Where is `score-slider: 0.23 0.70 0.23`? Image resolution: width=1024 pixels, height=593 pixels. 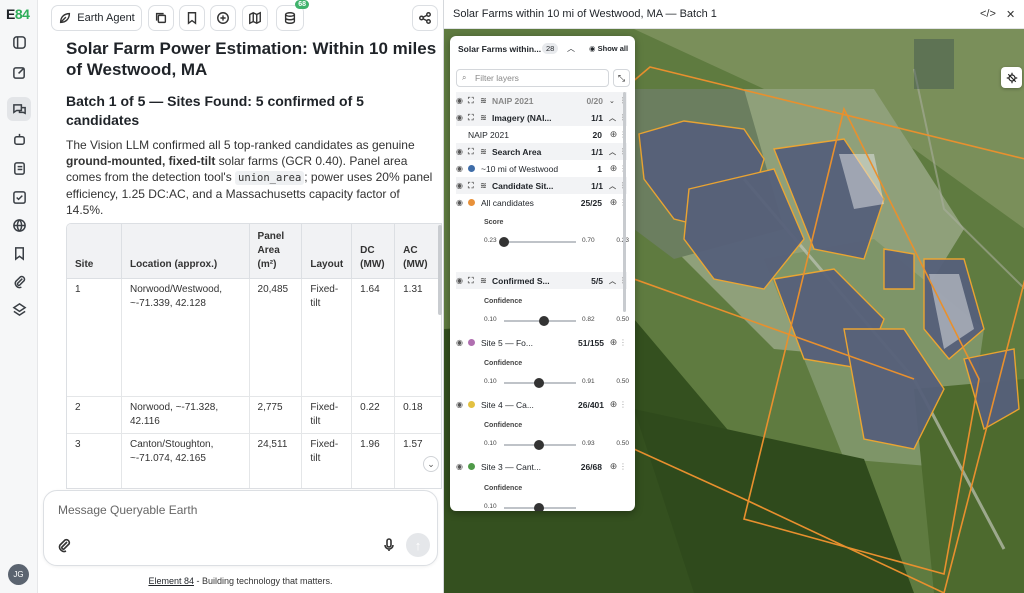
score-slider: 0.23 0.70 0.23 is located at coordinates (556, 242).